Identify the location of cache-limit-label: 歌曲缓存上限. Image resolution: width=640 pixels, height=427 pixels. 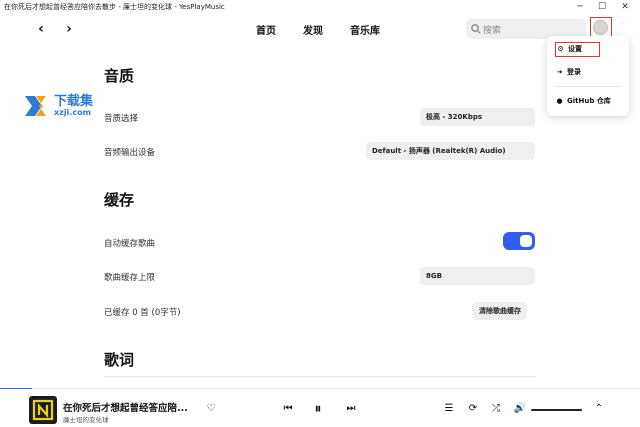
(130, 278).